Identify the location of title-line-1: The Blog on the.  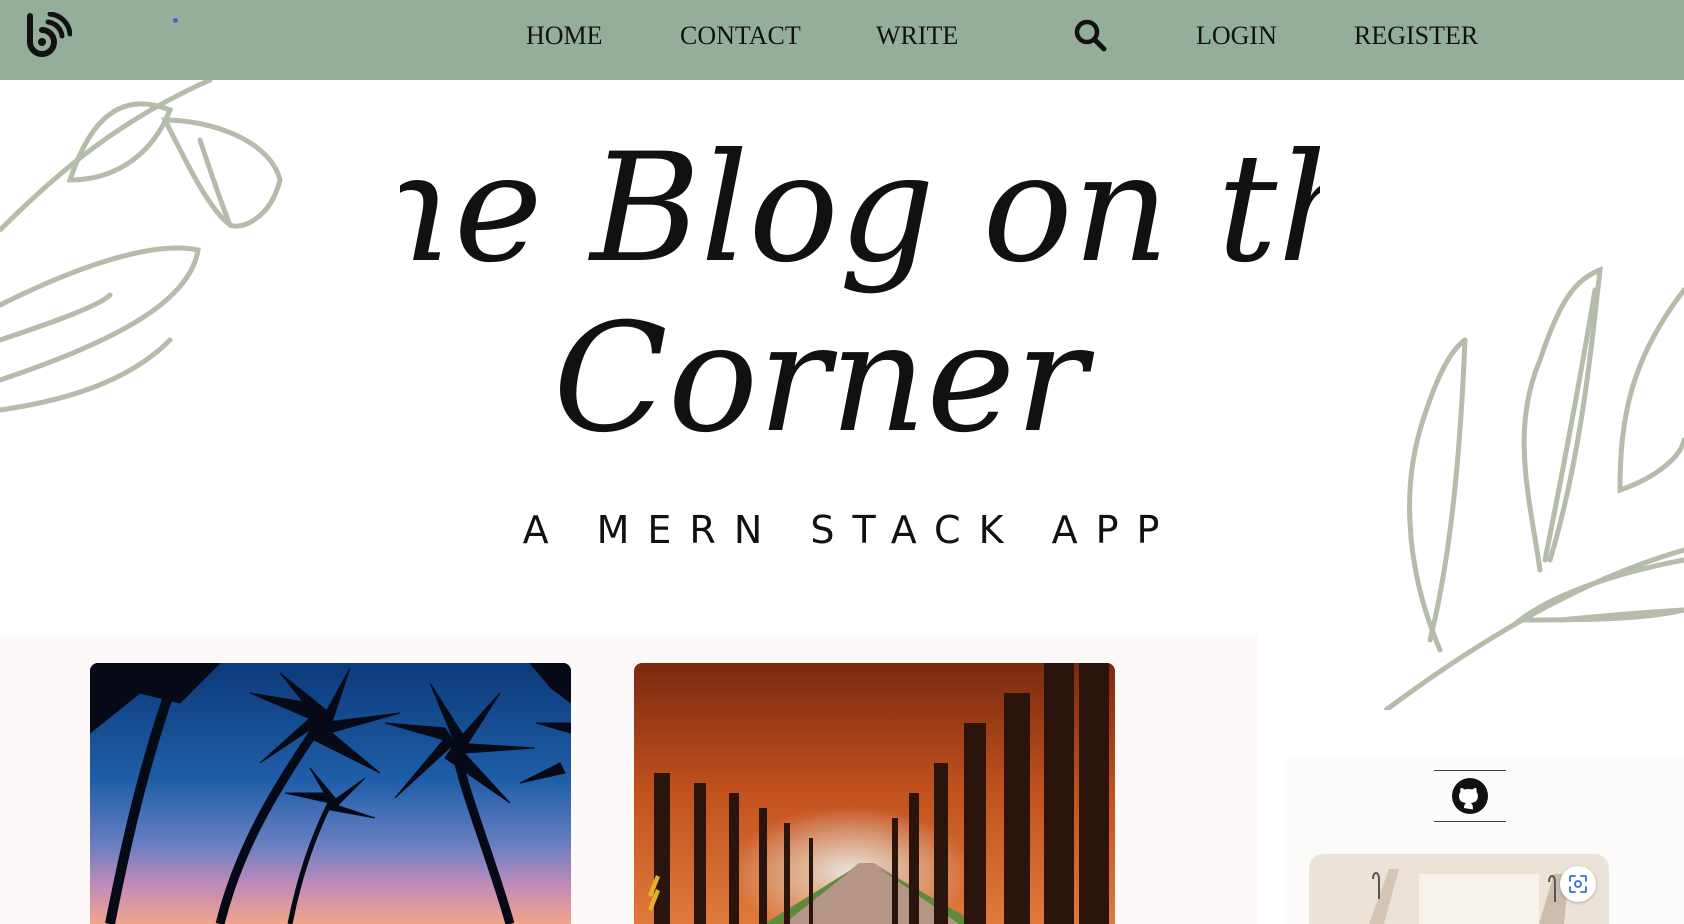
(860, 209).